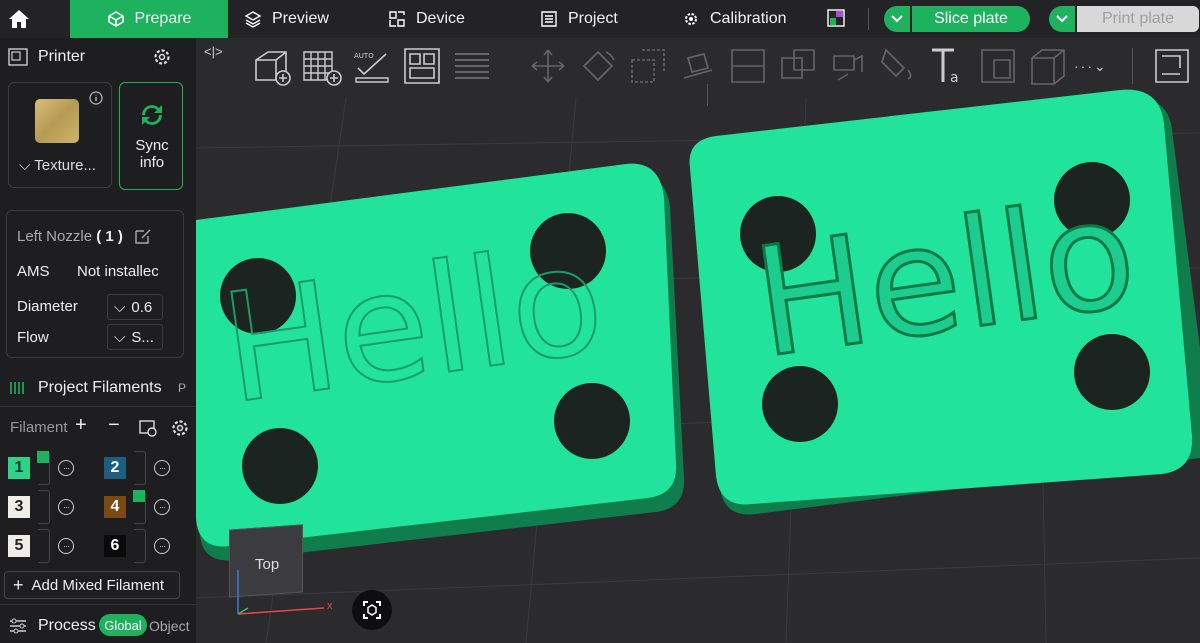 This screenshot has height=643, width=1200. Describe the element at coordinates (33, 271) in the screenshot. I see `ams-label: AMS` at that location.